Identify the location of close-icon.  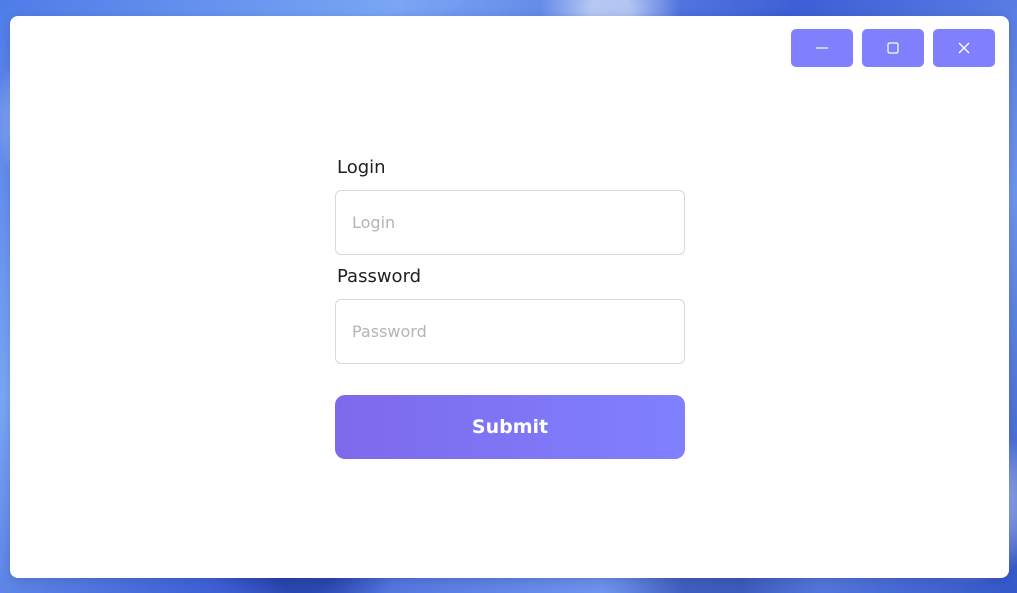
(964, 48).